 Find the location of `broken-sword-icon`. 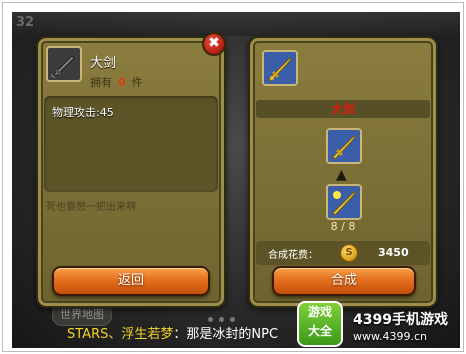

broken-sword-icon is located at coordinates (64, 64).